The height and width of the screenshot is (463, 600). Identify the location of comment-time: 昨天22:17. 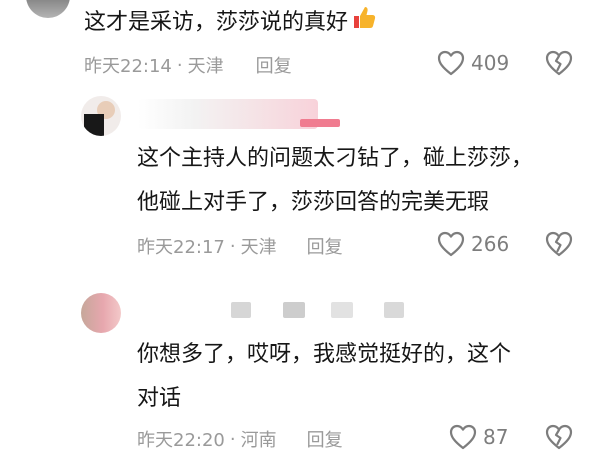
(181, 247).